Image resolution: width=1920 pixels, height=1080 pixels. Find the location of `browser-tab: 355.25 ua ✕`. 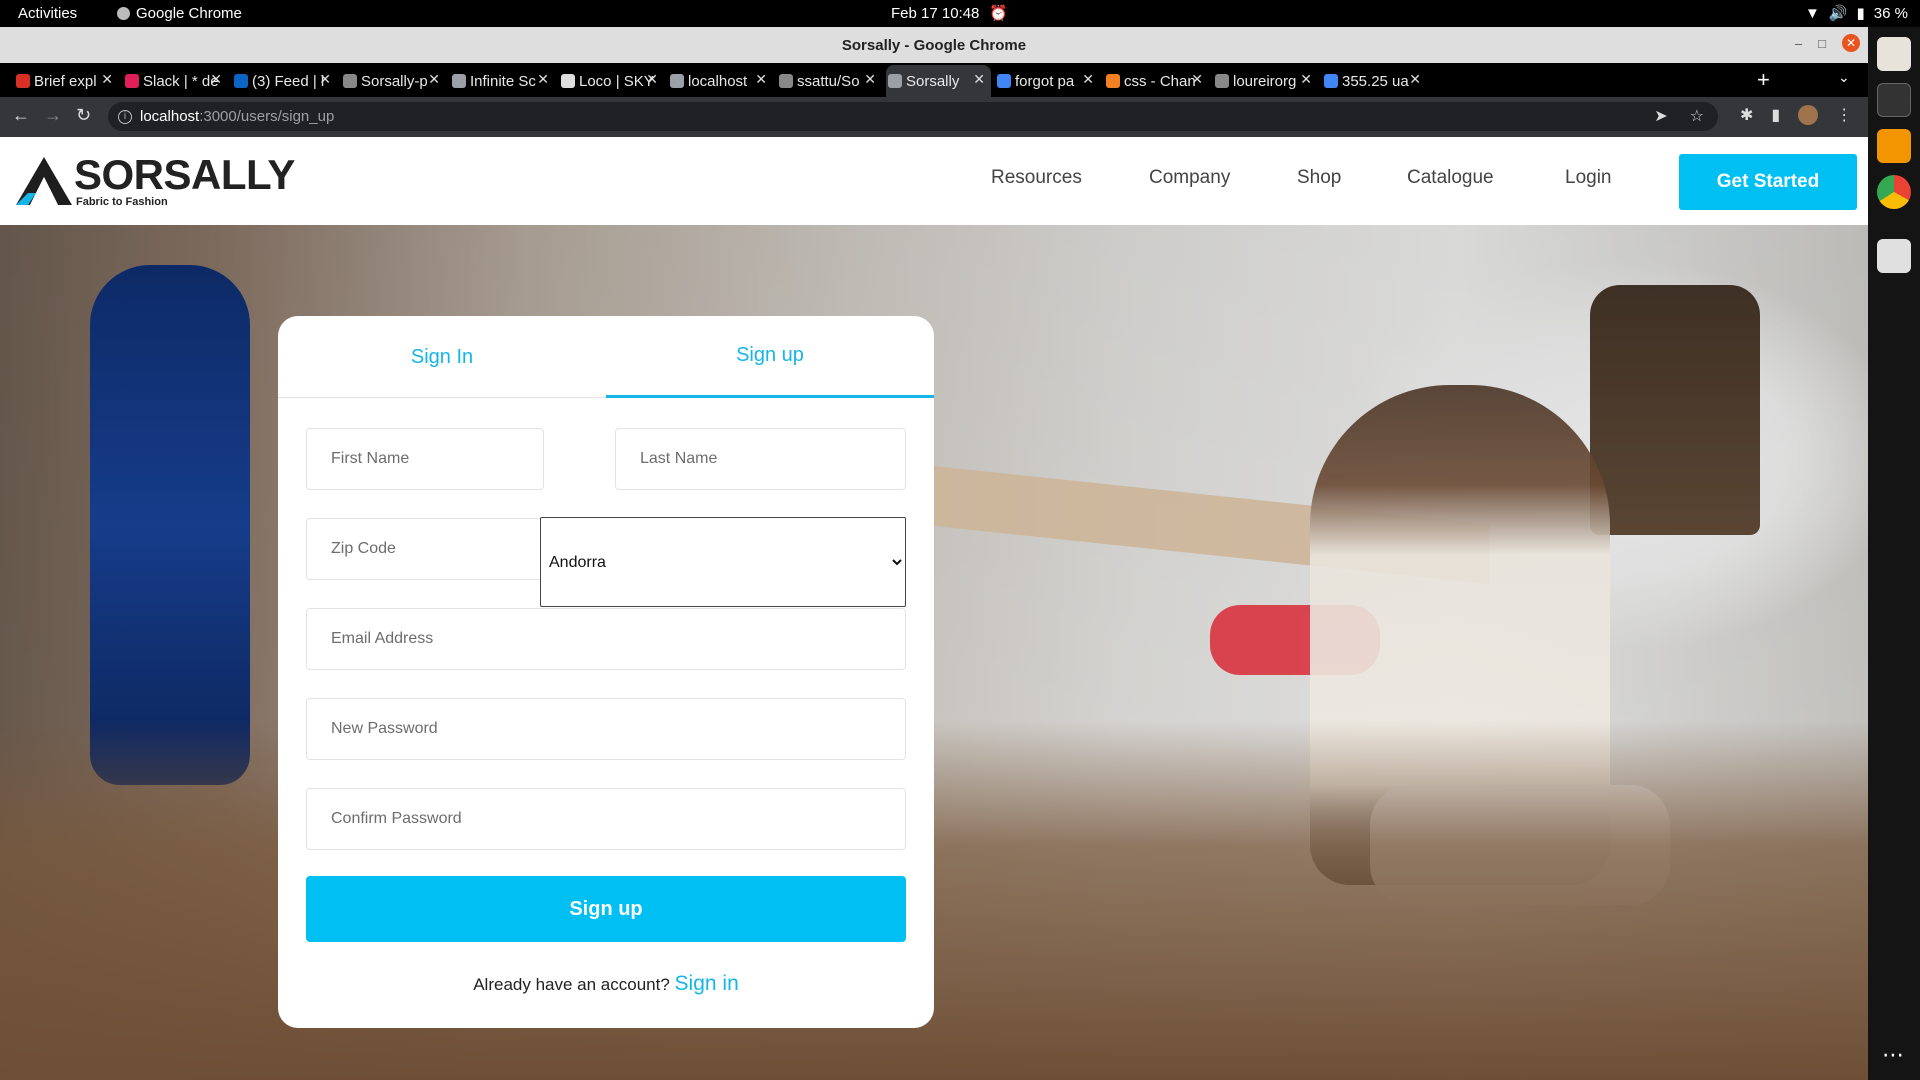

browser-tab: 355.25 ua ✕ is located at coordinates (1374, 81).